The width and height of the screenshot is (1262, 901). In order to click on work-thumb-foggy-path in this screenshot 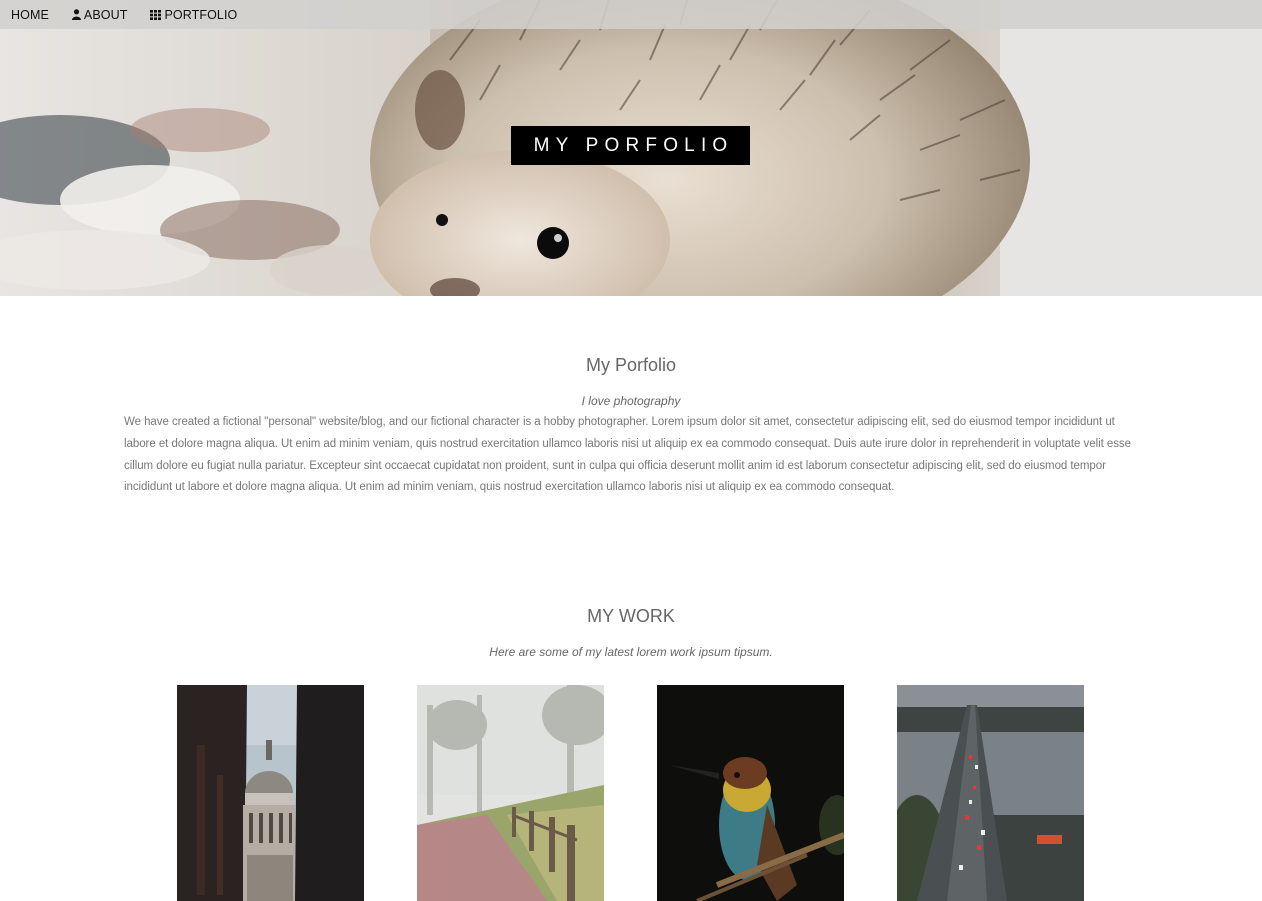, I will do `click(510, 793)`.